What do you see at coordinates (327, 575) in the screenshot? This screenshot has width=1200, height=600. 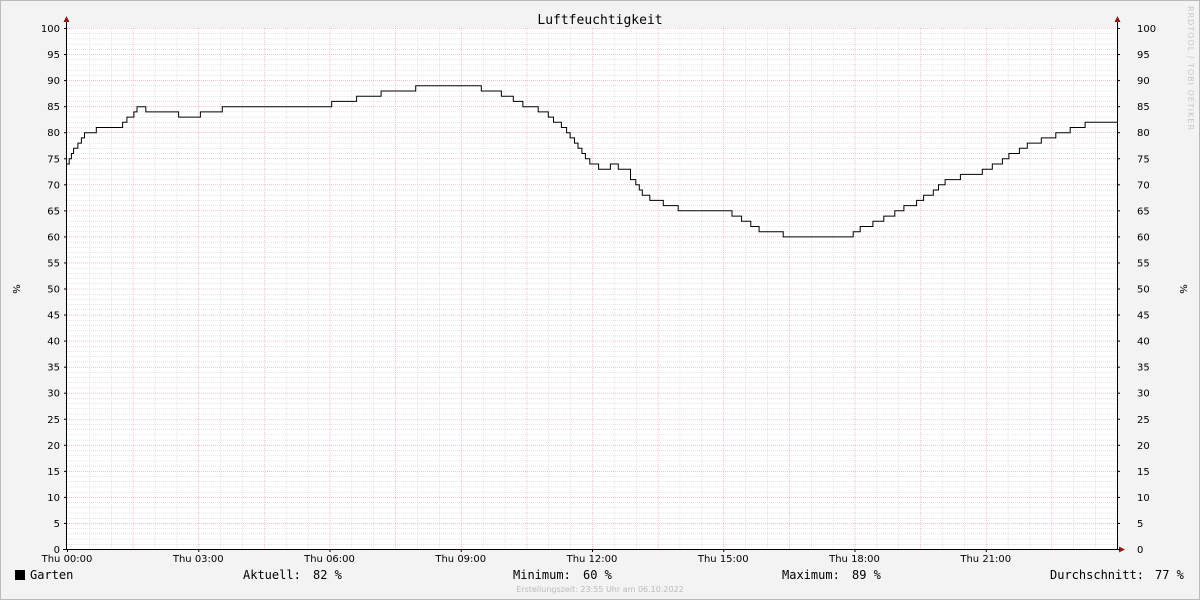 I see `current-value: 82 %` at bounding box center [327, 575].